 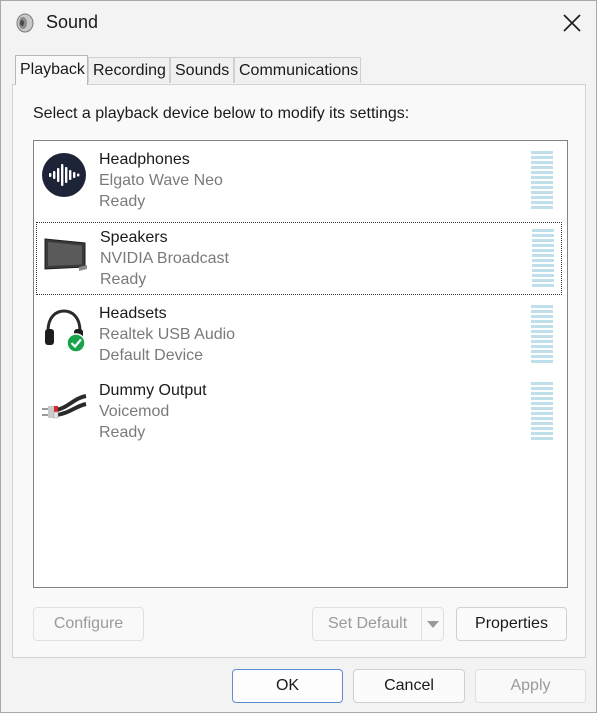 What do you see at coordinates (134, 411) in the screenshot?
I see `device-description: Voicemod` at bounding box center [134, 411].